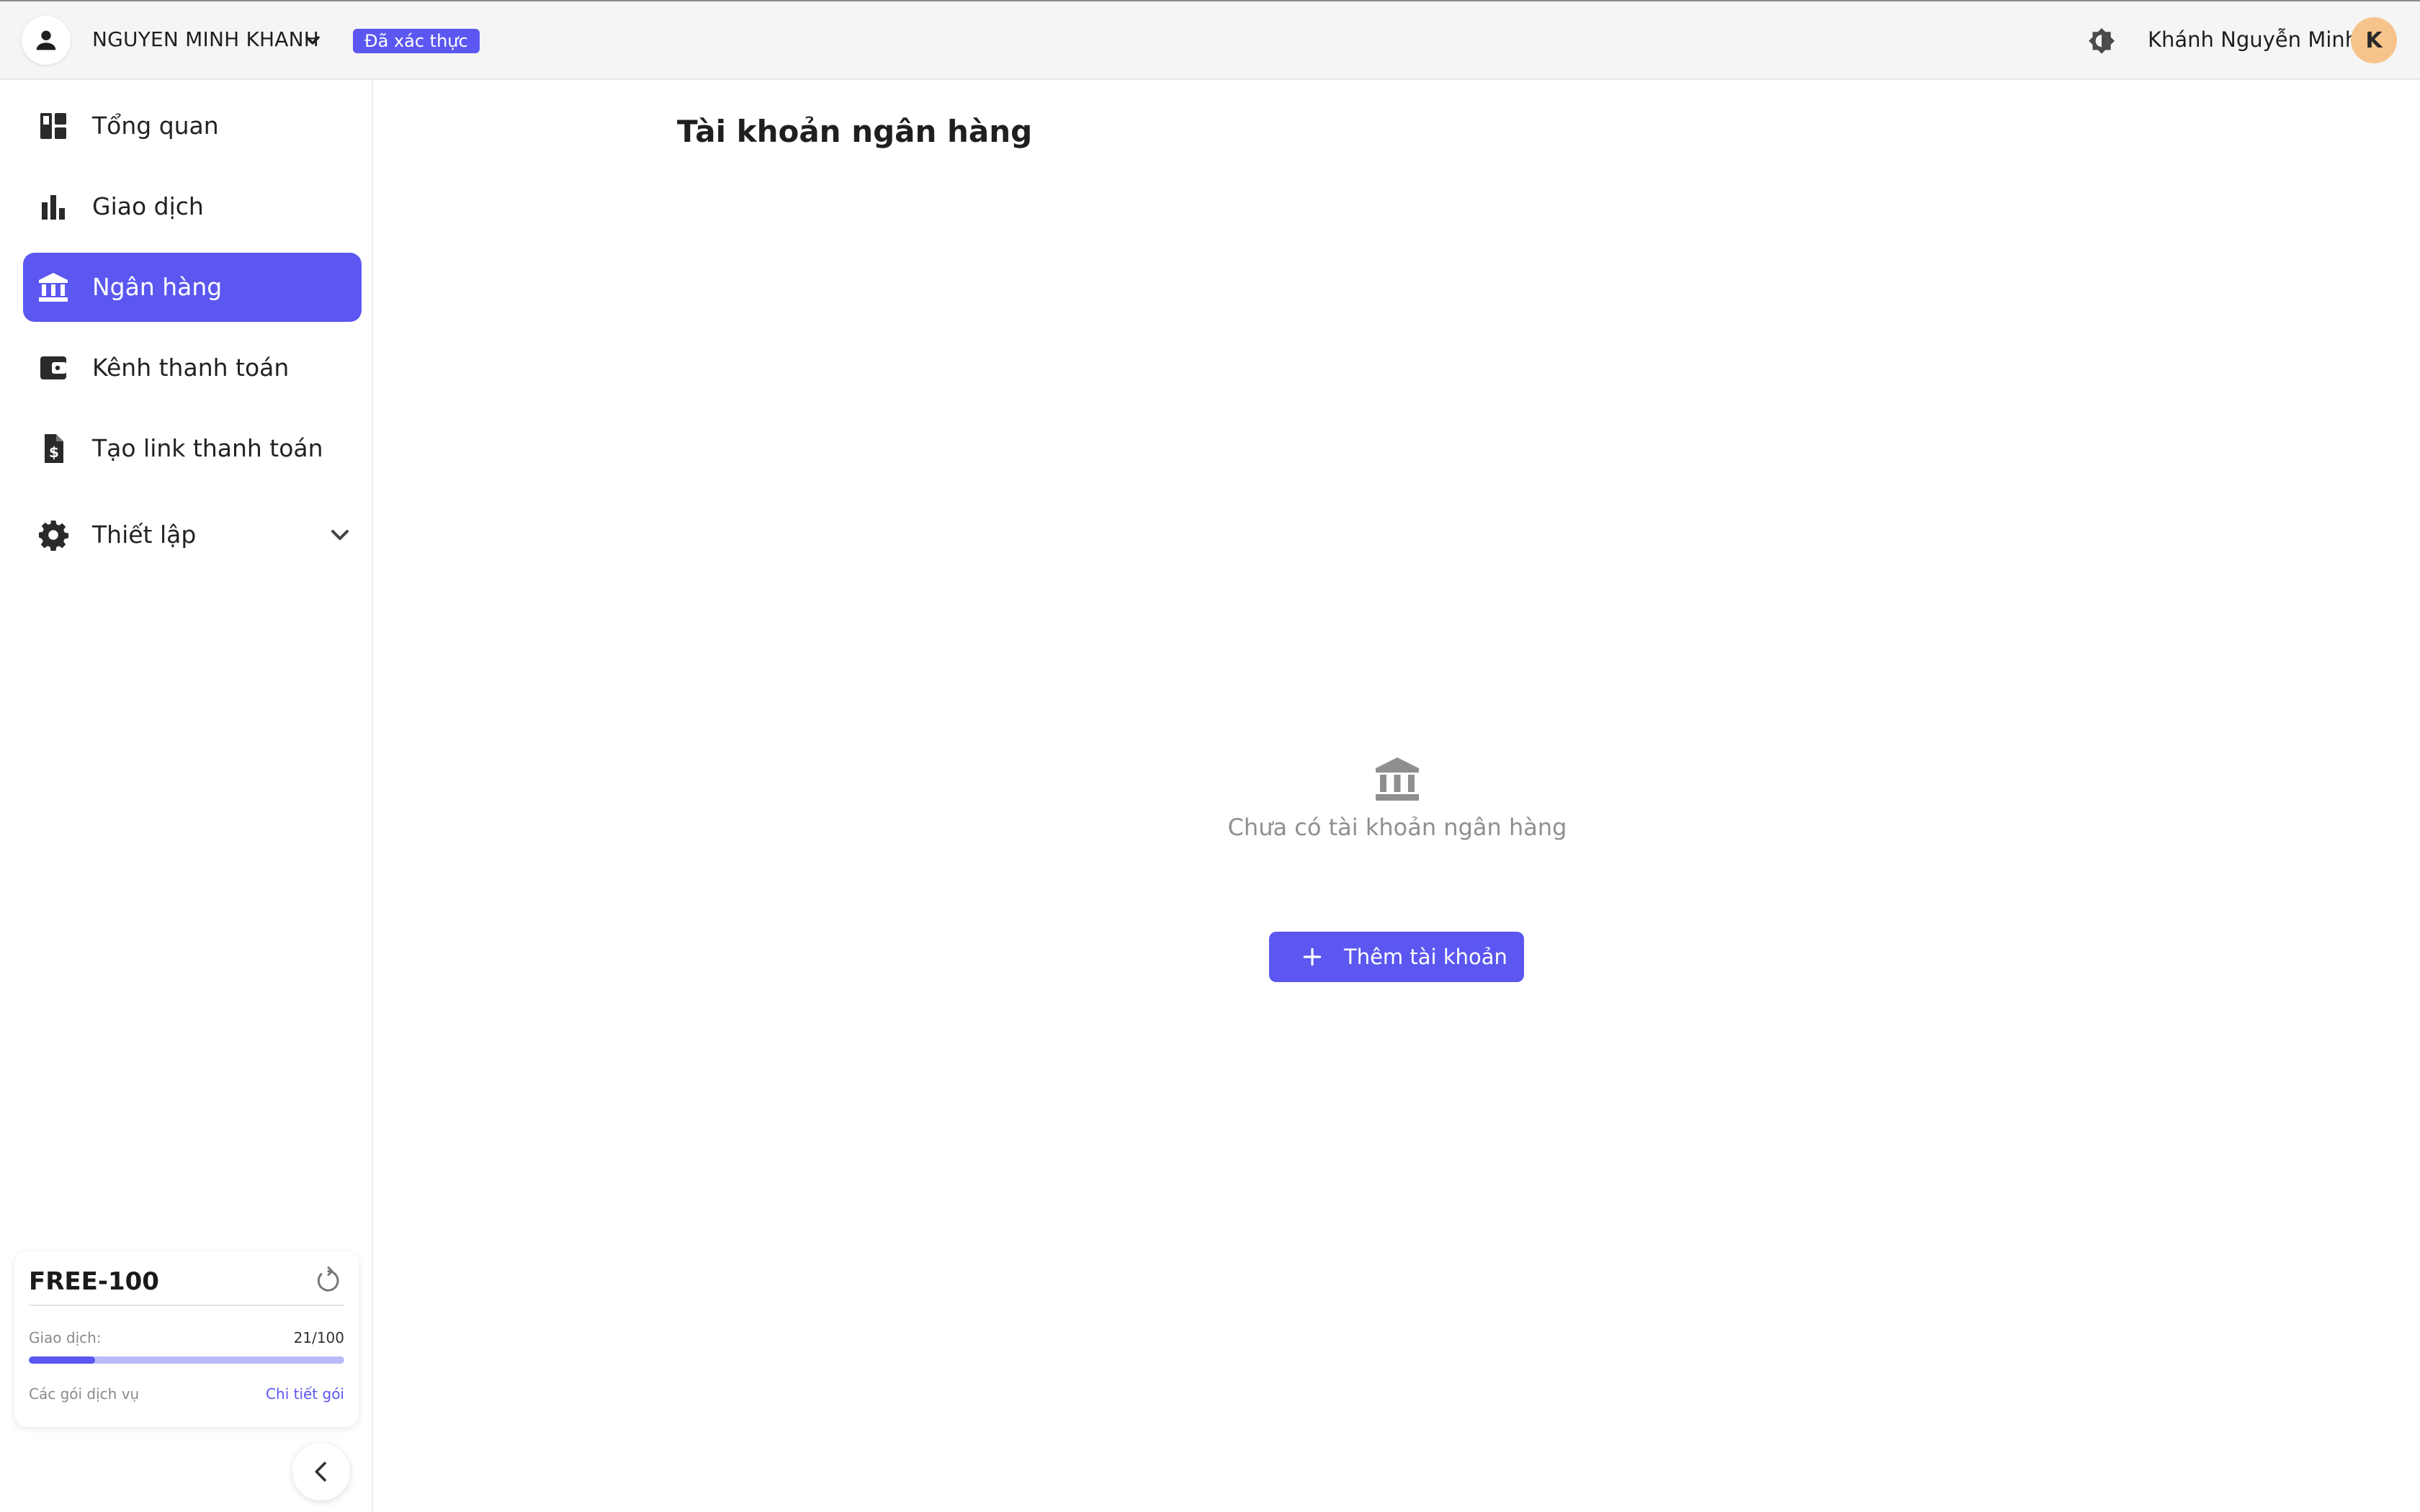 Image resolution: width=2420 pixels, height=1512 pixels. Describe the element at coordinates (2101, 41) in the screenshot. I see `brightness-icon` at that location.